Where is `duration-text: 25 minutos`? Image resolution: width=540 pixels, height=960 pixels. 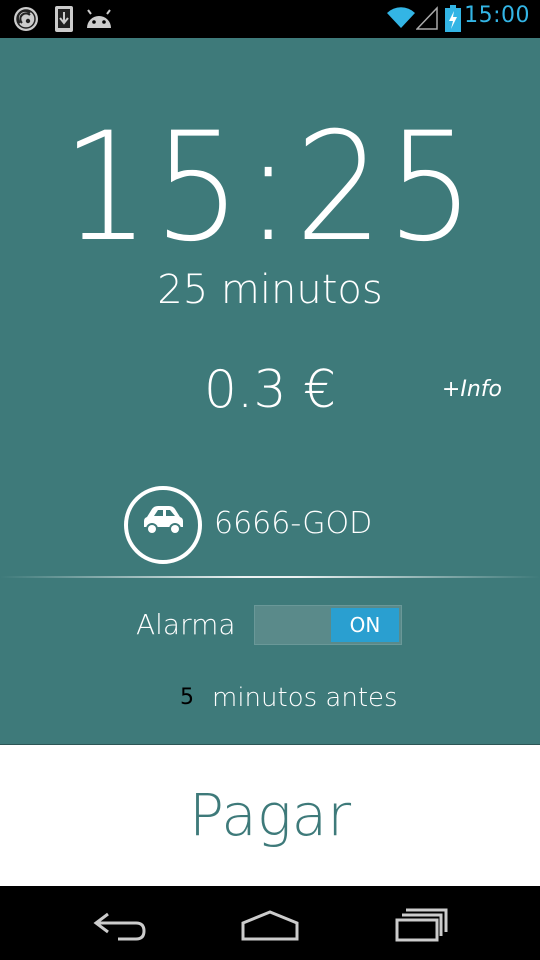
duration-text: 25 minutos is located at coordinates (270, 290).